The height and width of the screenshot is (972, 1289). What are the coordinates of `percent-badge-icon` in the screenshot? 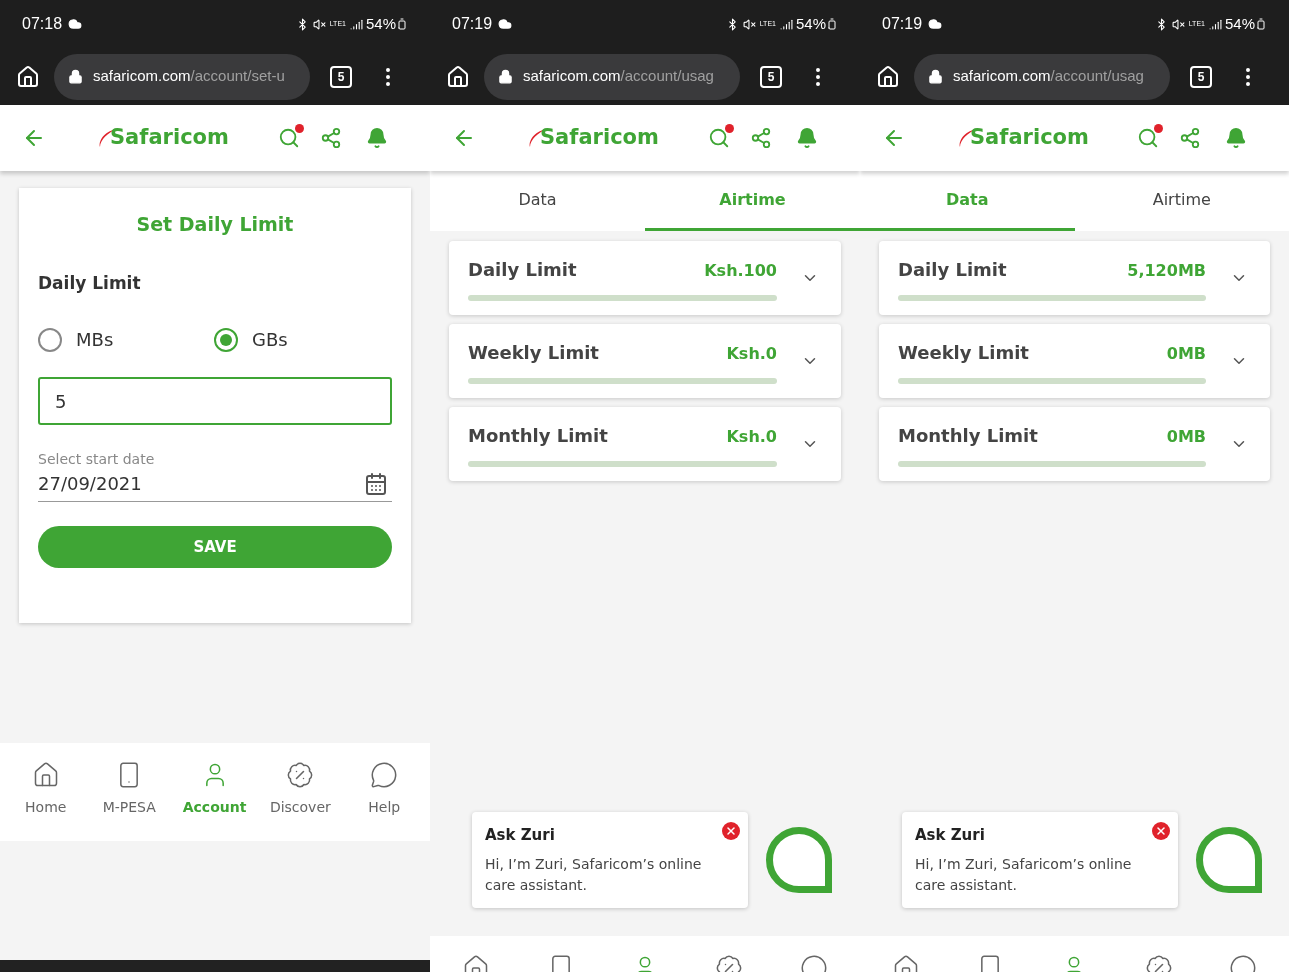 It's located at (300, 775).